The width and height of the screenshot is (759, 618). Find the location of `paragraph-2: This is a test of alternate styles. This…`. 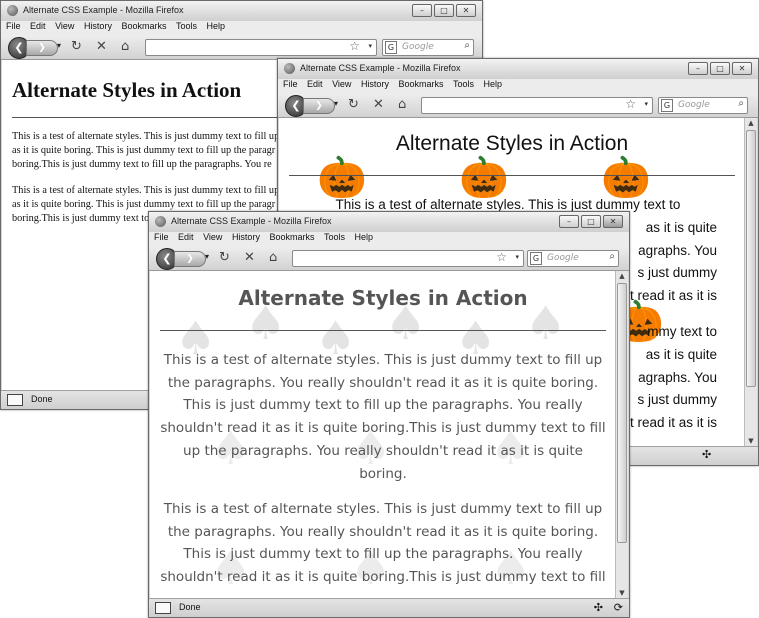

paragraph-2: This is a test of alternate styles. This… is located at coordinates (383, 547).